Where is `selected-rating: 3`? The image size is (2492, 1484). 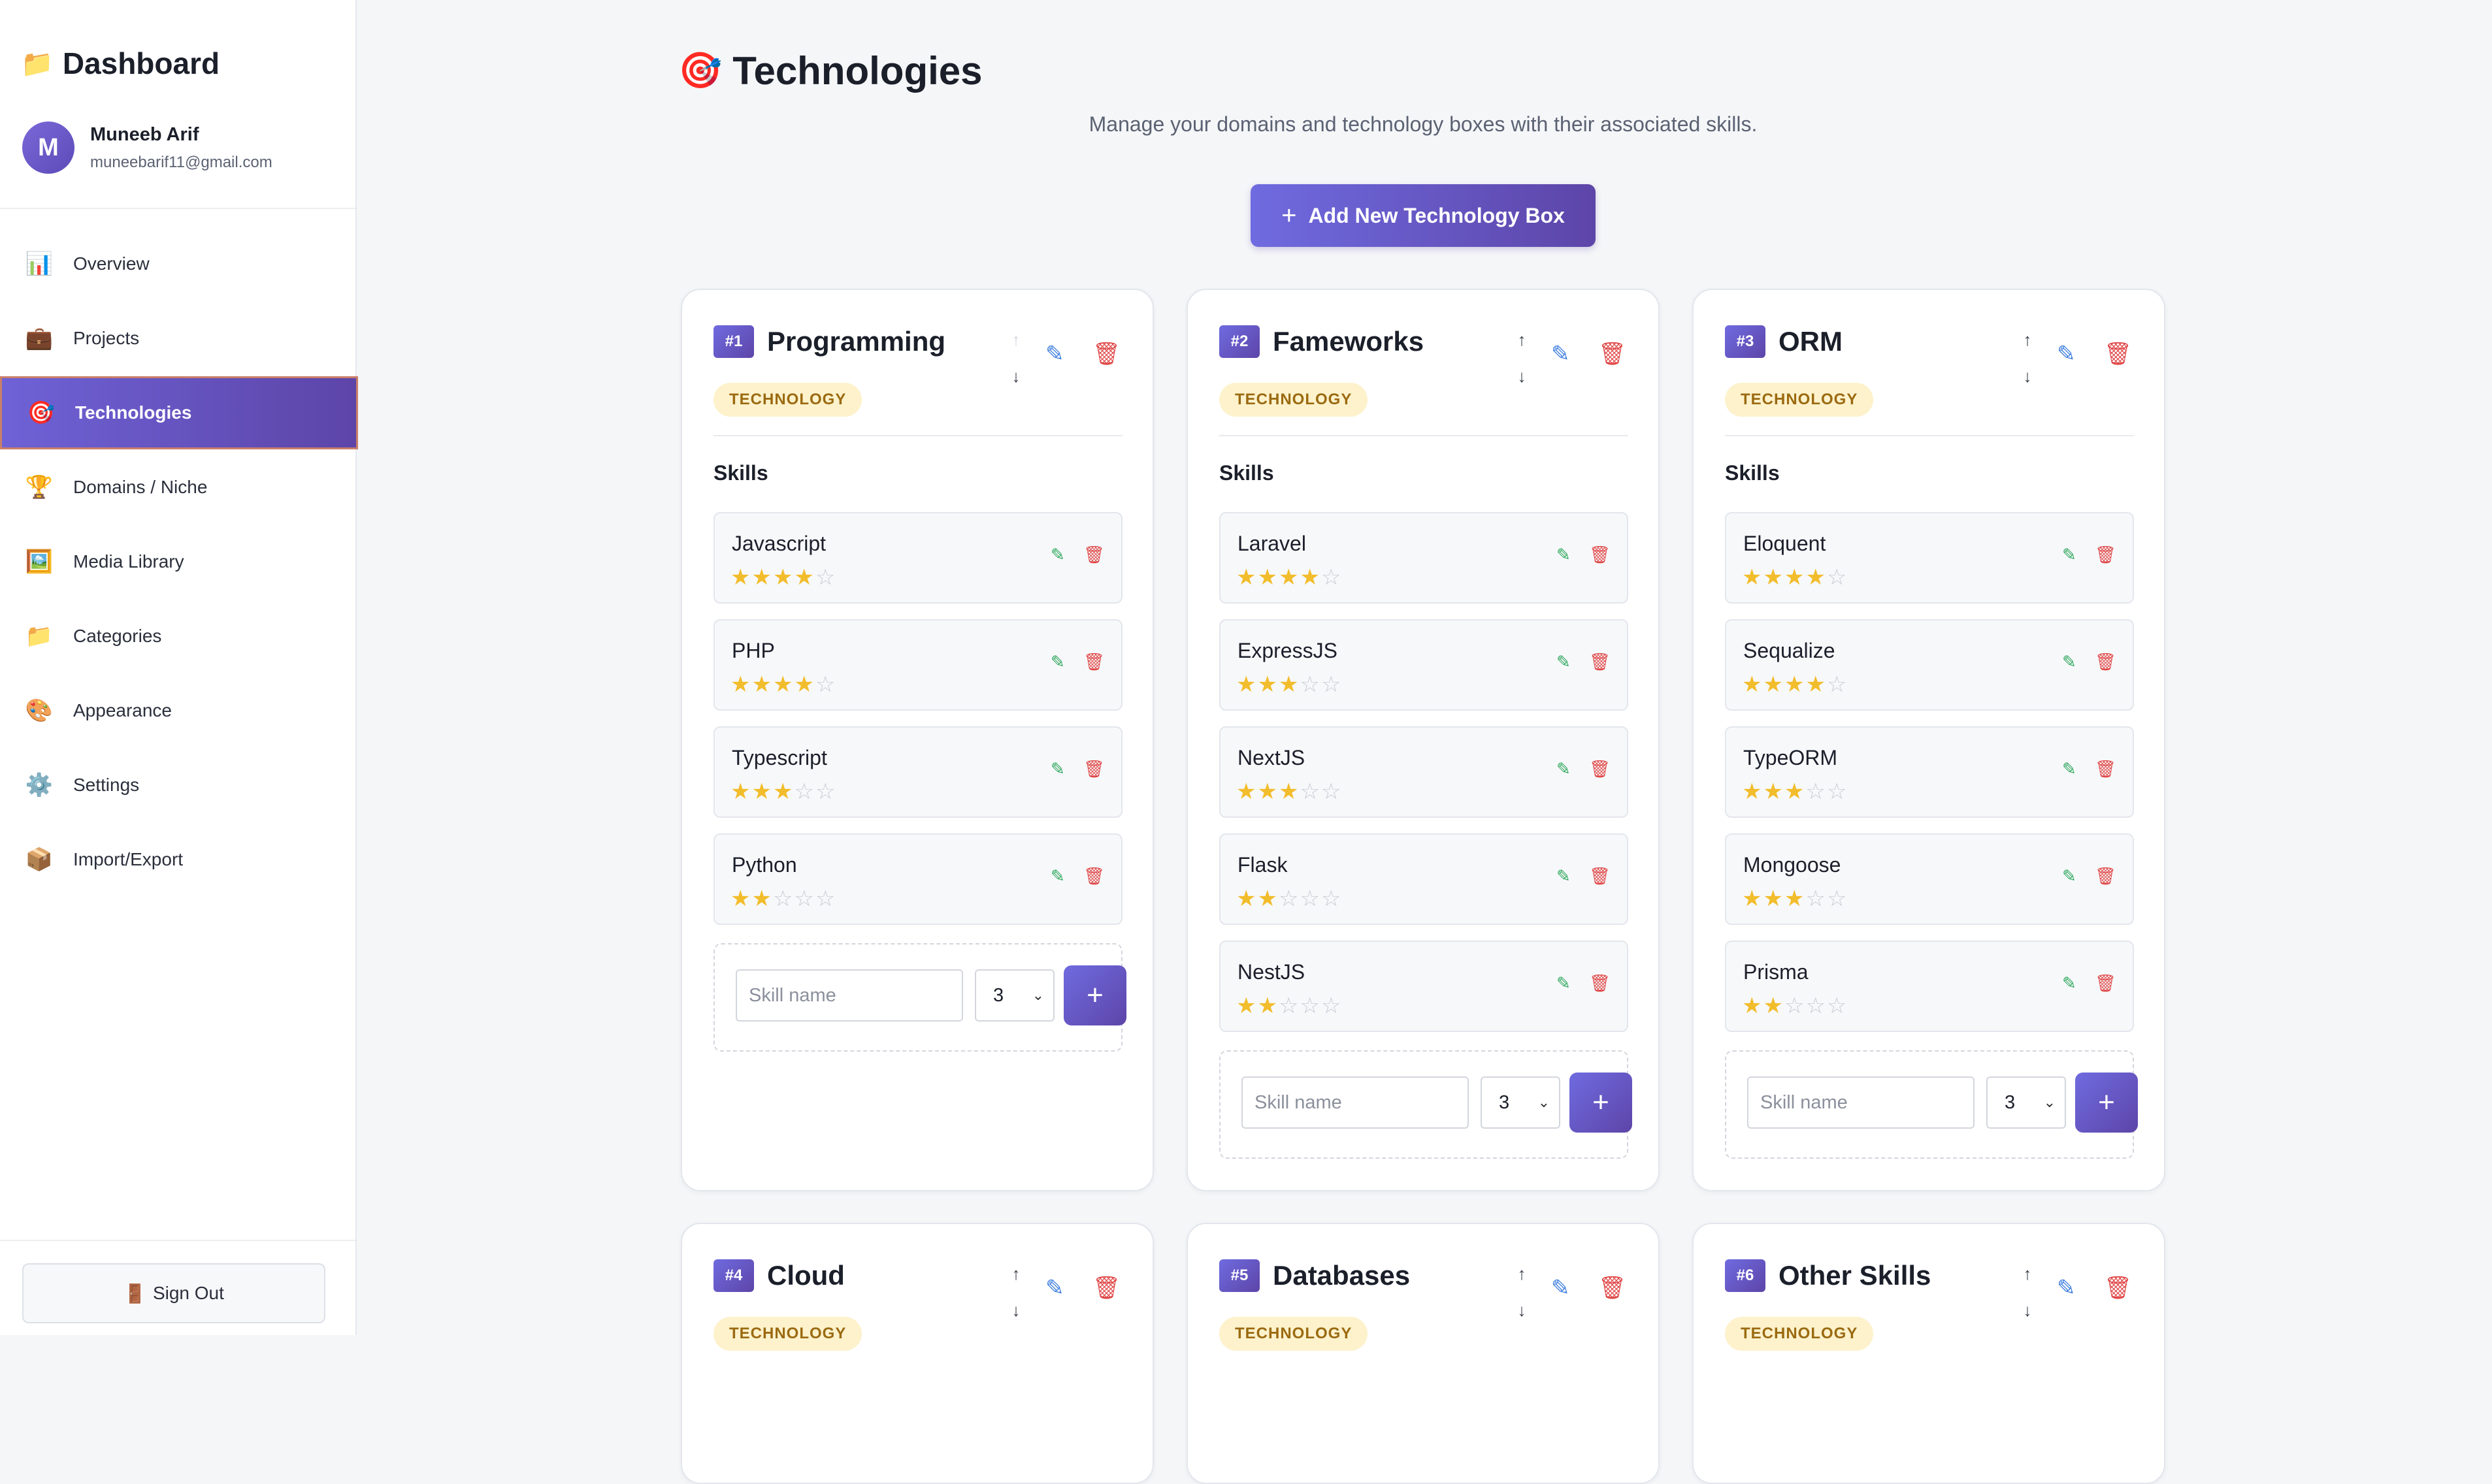 selected-rating: 3 is located at coordinates (2011, 1102).